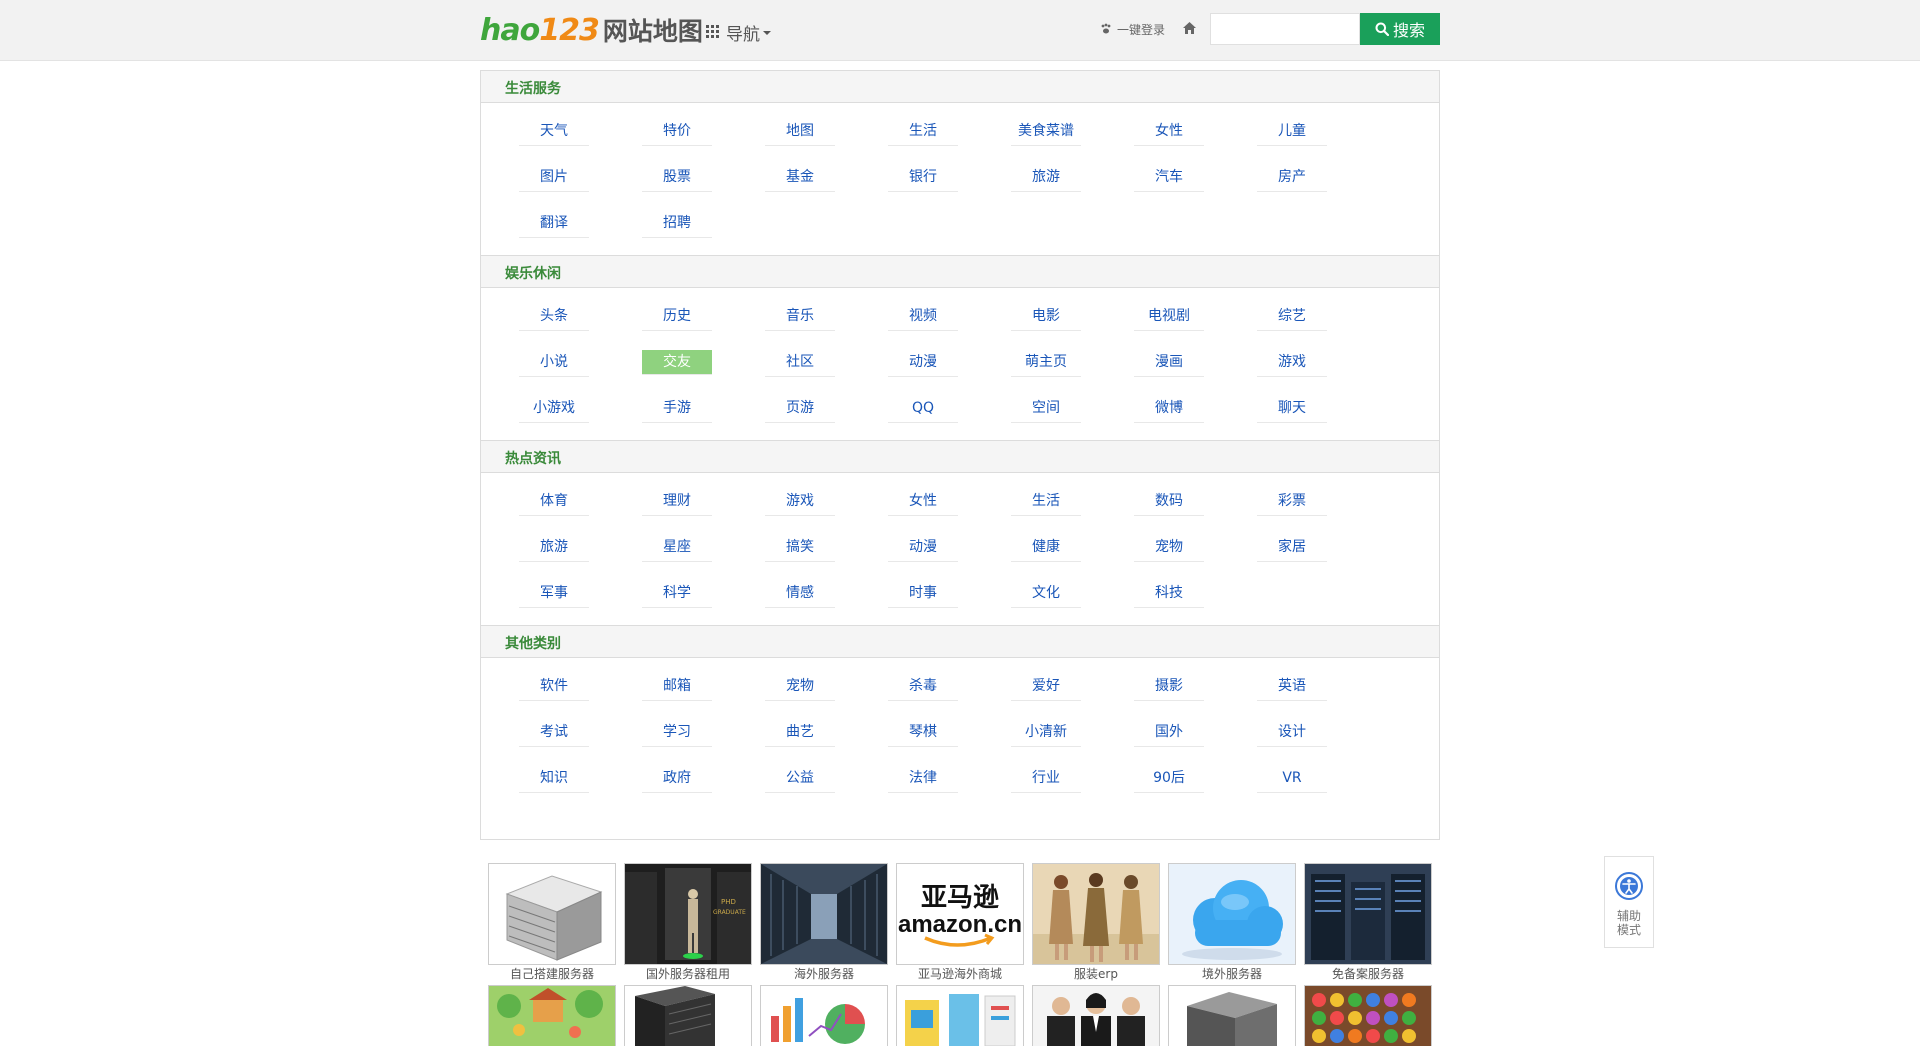 This screenshot has width=1920, height=1050. Describe the element at coordinates (800, 547) in the screenshot. I see `category-link: 搞笑` at that location.